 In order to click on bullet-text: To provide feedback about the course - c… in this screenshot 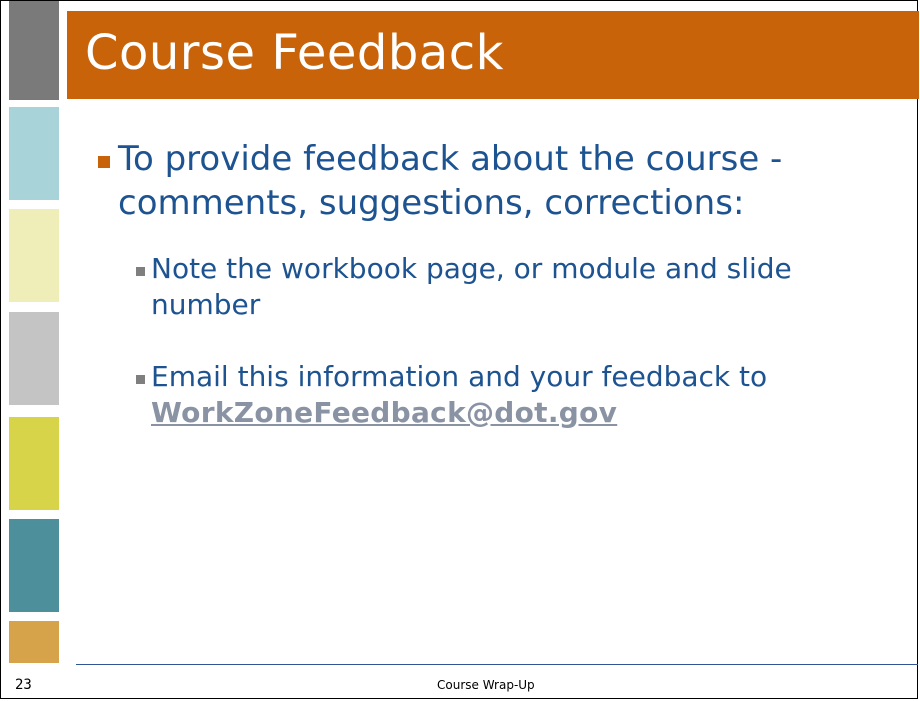, I will do `click(450, 181)`.